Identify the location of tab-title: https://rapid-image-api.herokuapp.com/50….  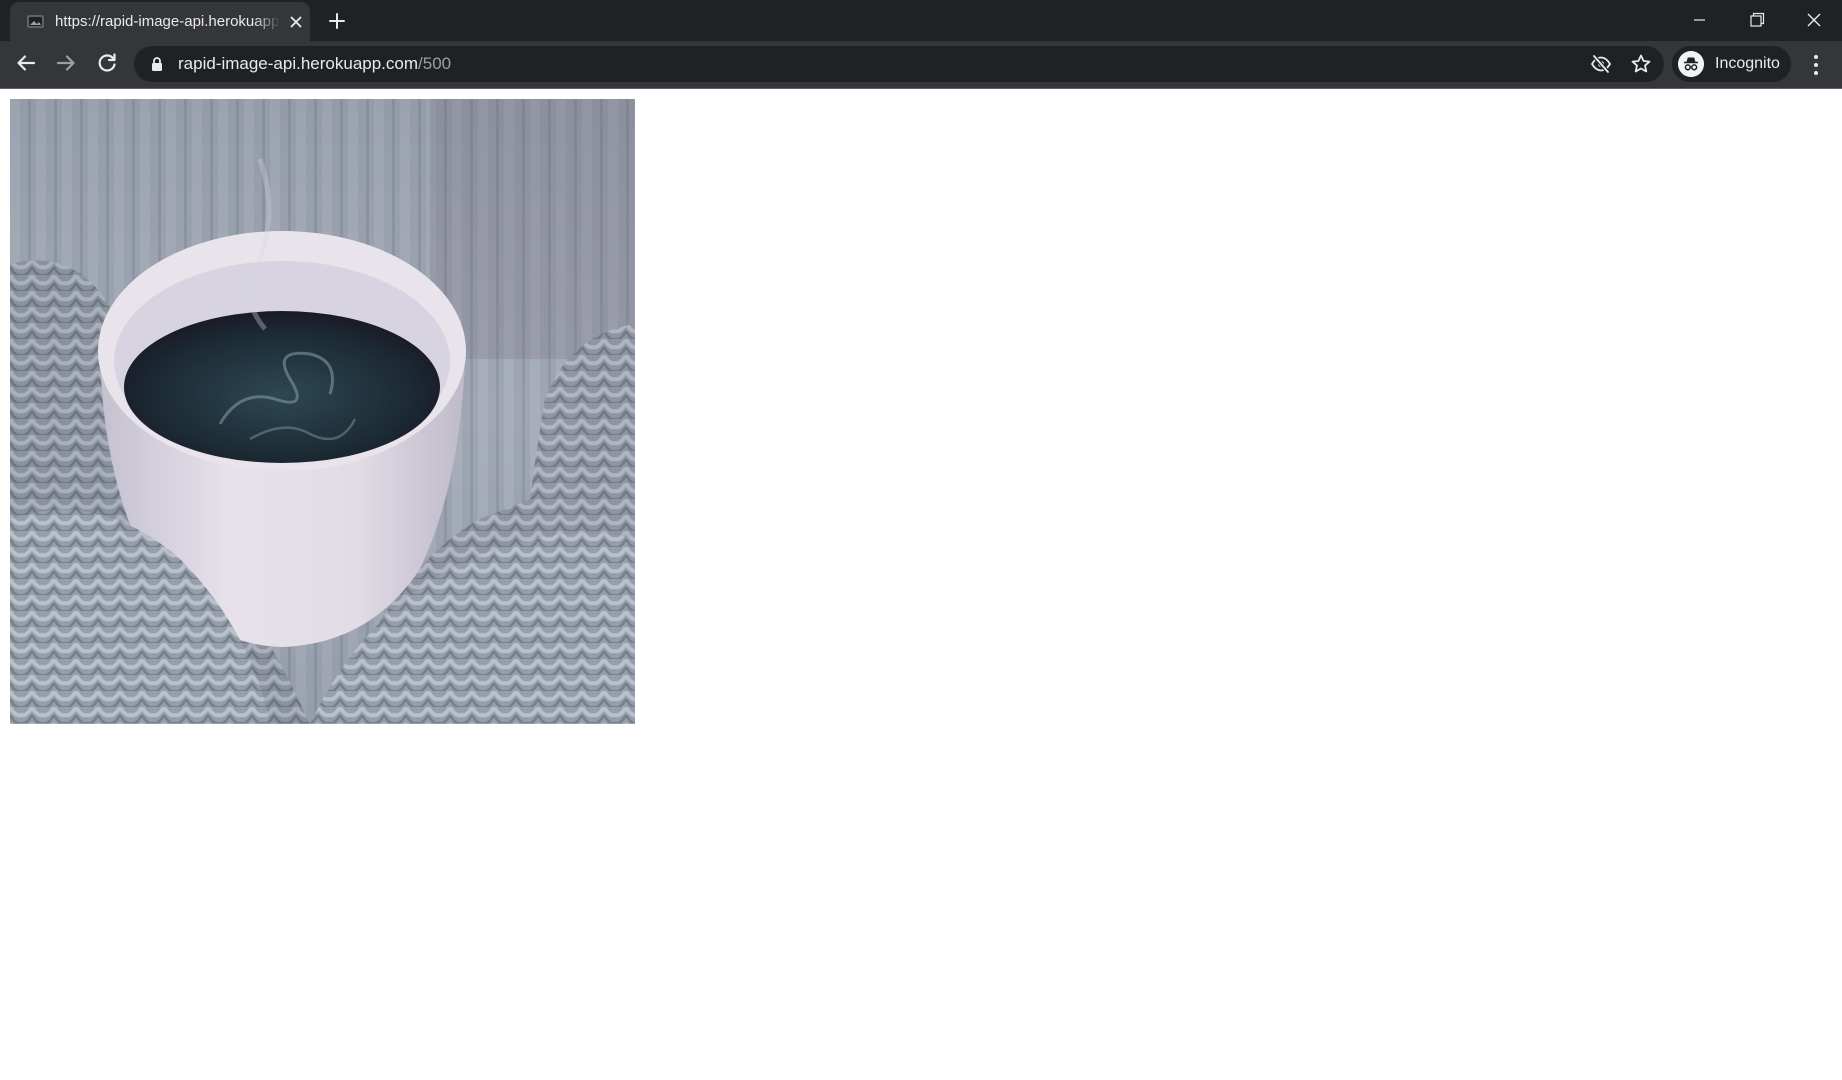
(168, 21).